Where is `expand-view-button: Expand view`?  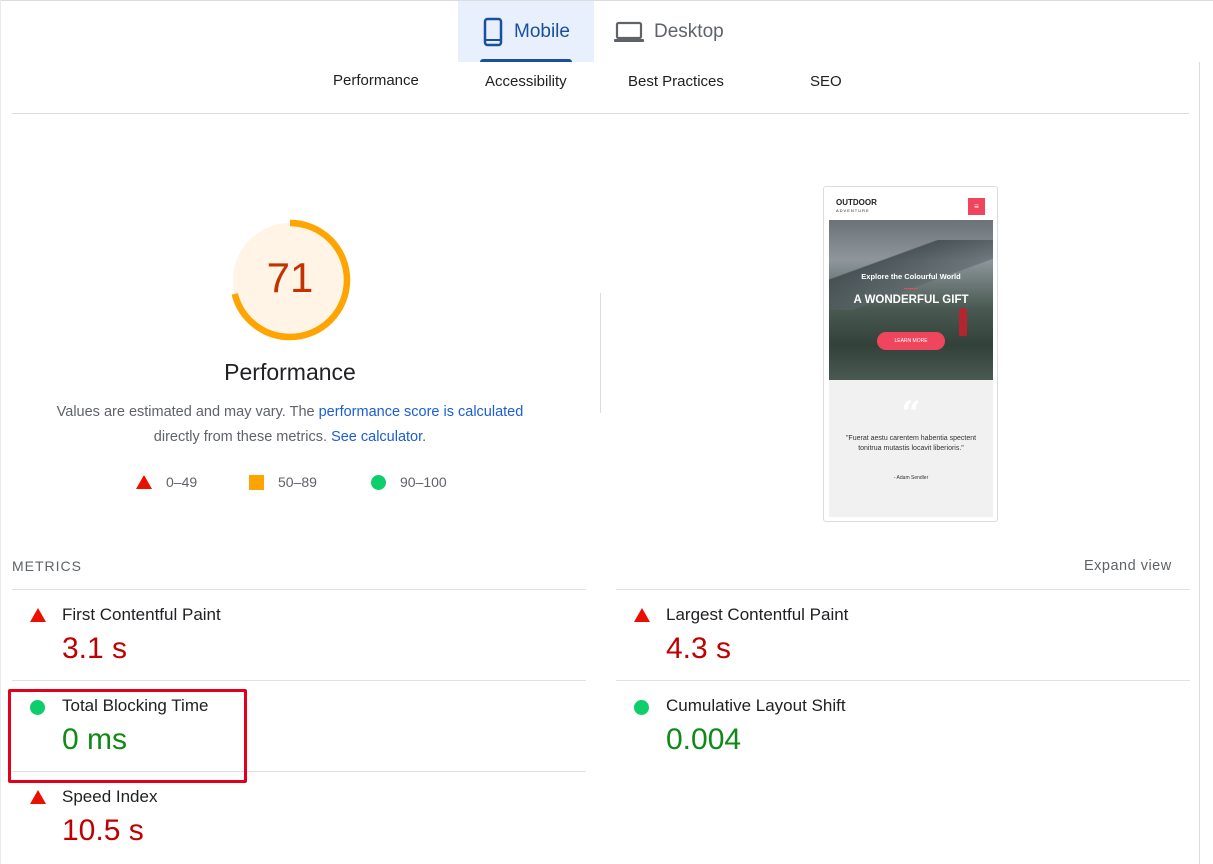
expand-view-button: Expand view is located at coordinates (1128, 566).